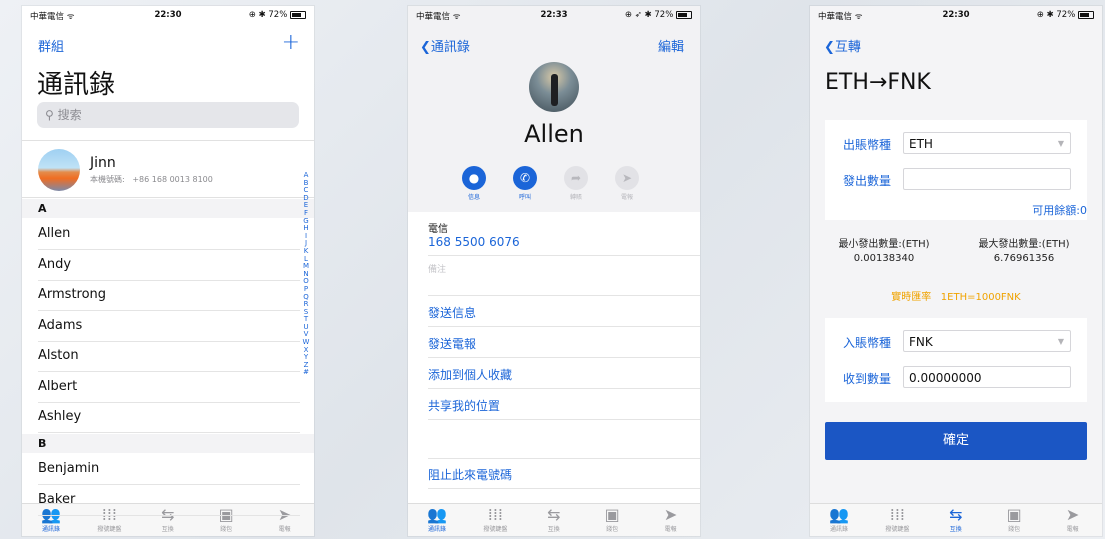 This screenshot has height=539, width=1105. I want to click on from-currency-select: ETH ▼, so click(987, 143).